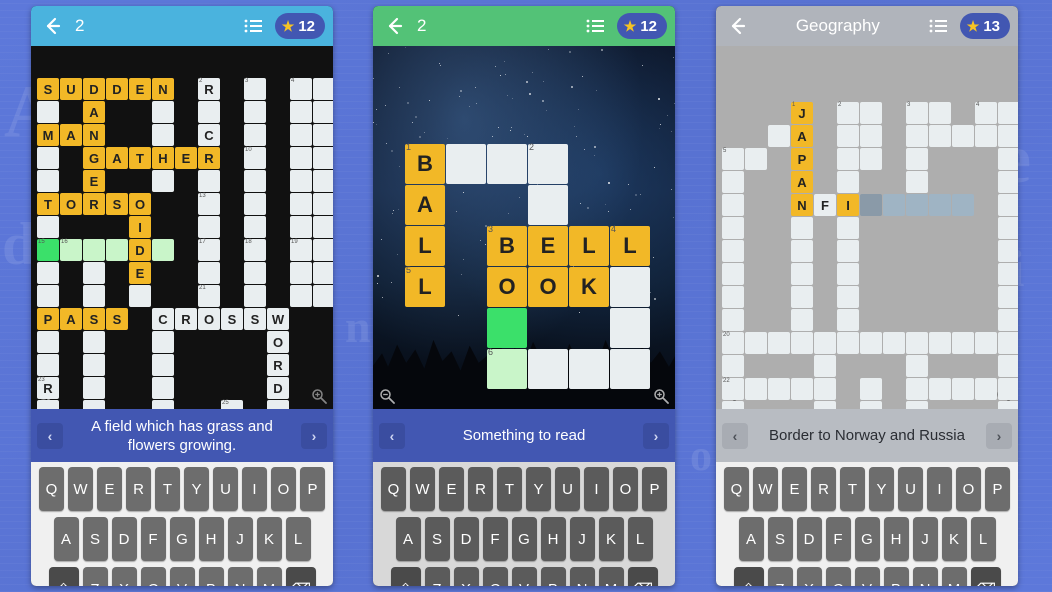 The width and height of the screenshot is (1052, 592). What do you see at coordinates (825, 205) in the screenshot?
I see `crossword-cell: F` at bounding box center [825, 205].